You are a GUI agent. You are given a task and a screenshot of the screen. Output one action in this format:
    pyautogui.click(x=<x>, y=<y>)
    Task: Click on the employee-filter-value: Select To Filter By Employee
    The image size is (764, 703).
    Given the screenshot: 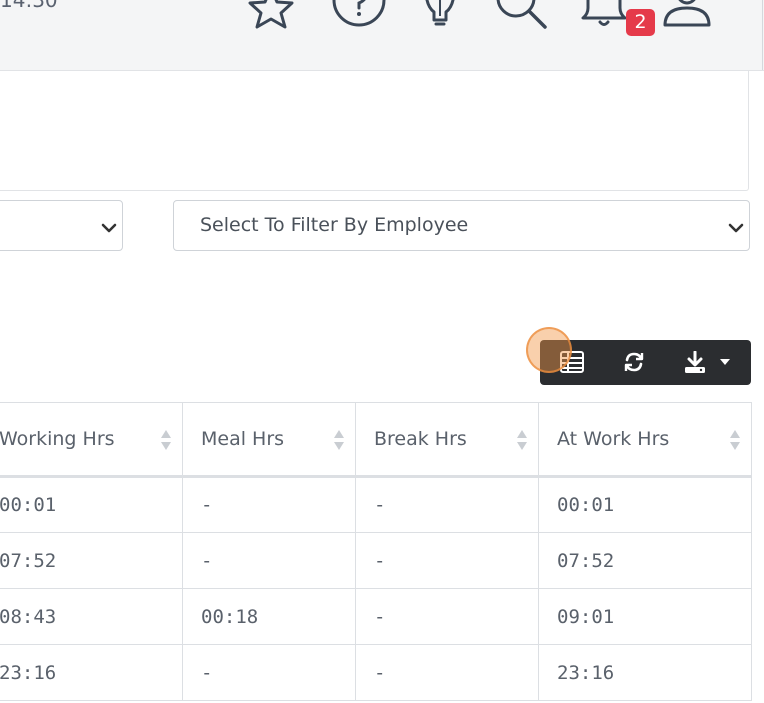 What is the action you would take?
    pyautogui.click(x=334, y=225)
    